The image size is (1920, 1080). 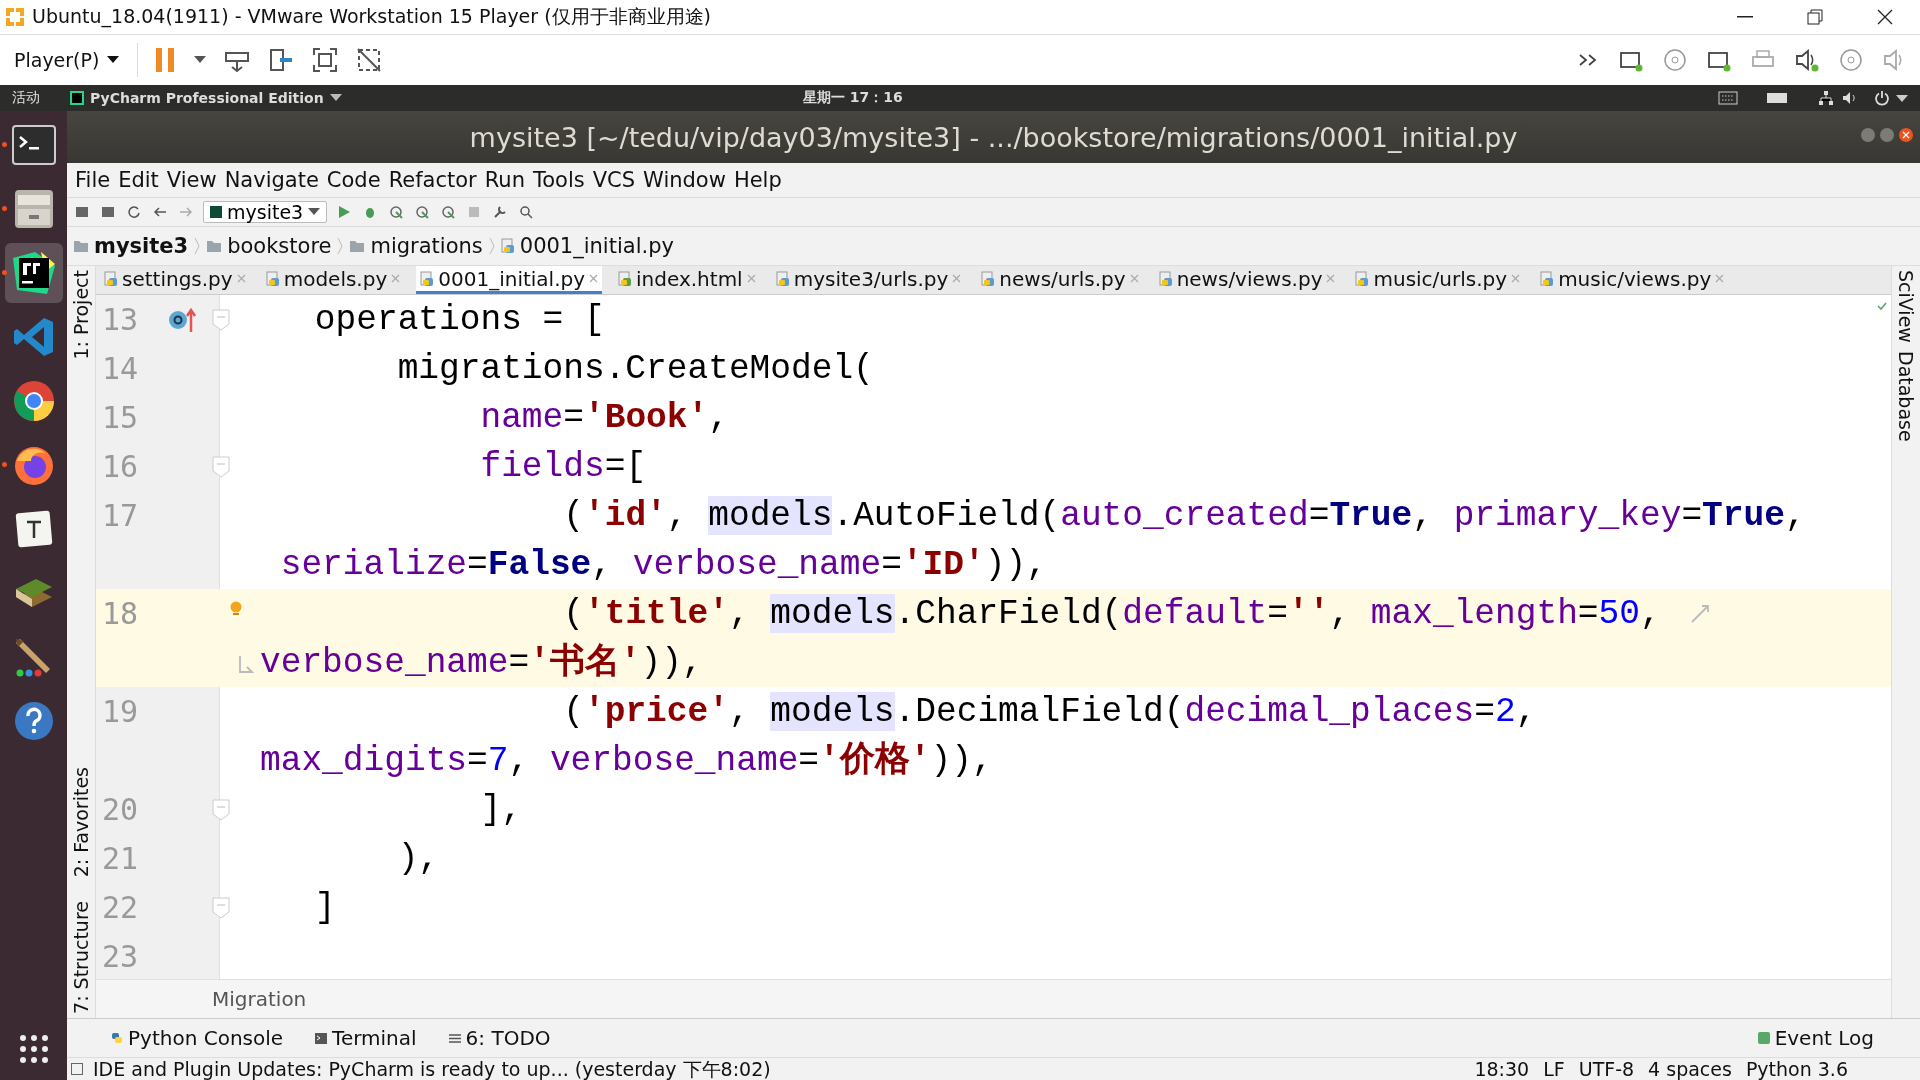 I want to click on line-number: 21, so click(x=120, y=859).